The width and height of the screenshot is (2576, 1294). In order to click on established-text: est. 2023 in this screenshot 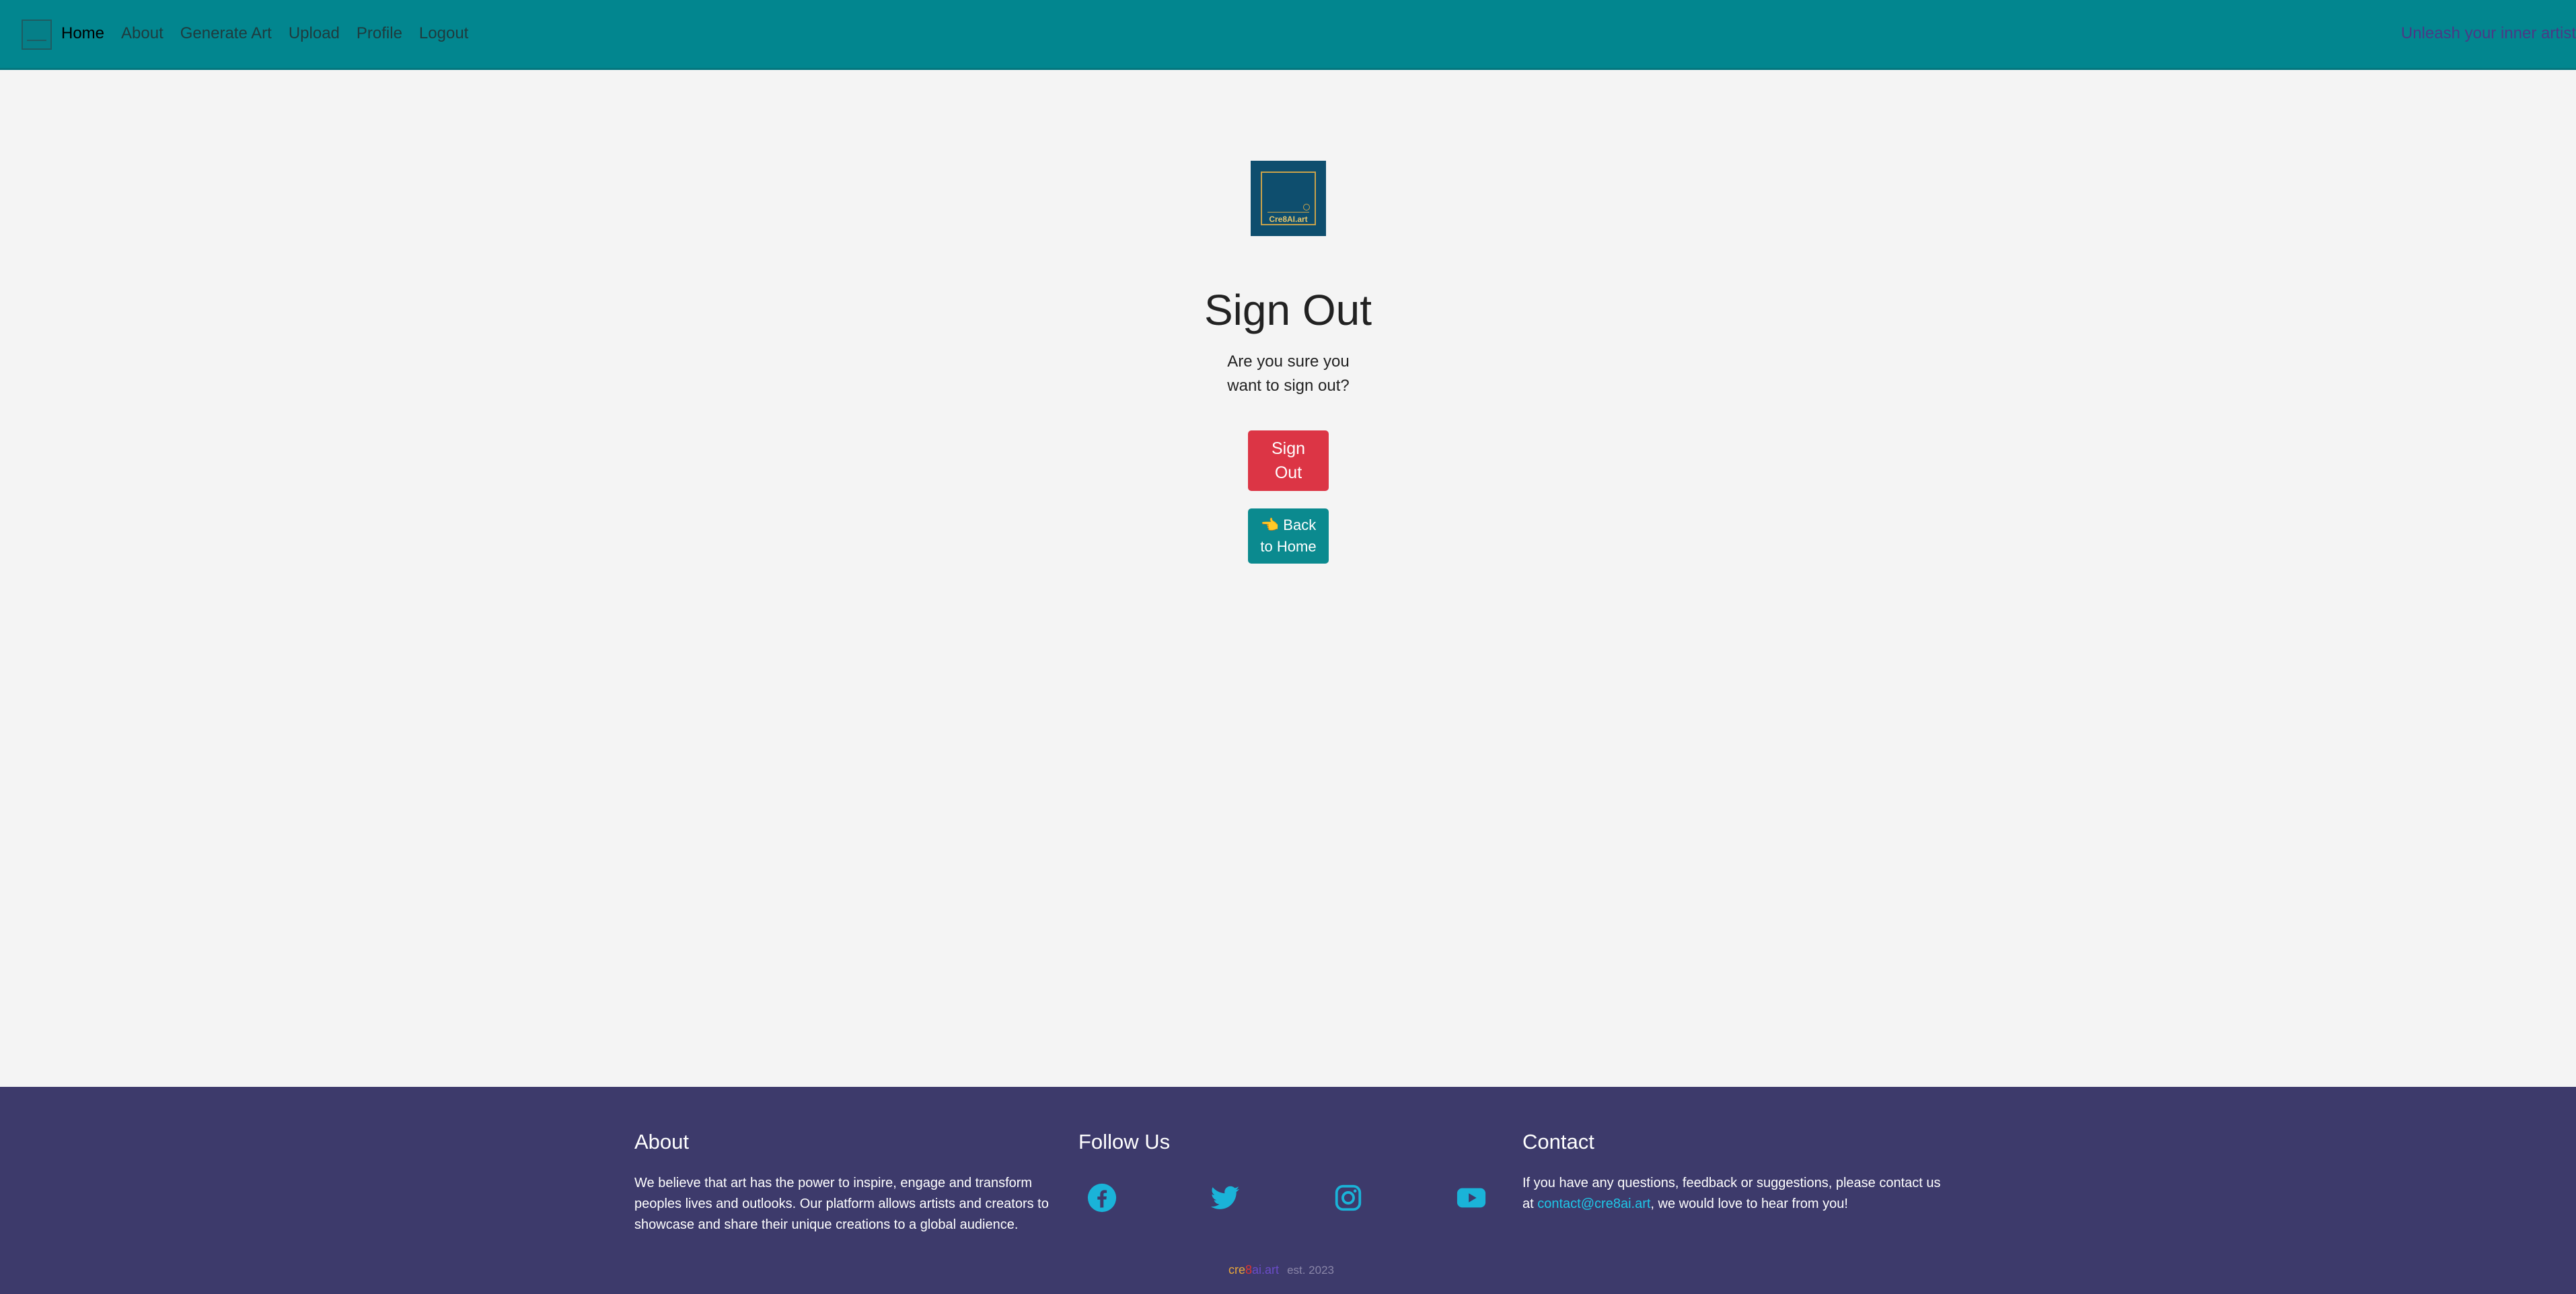, I will do `click(1311, 1270)`.